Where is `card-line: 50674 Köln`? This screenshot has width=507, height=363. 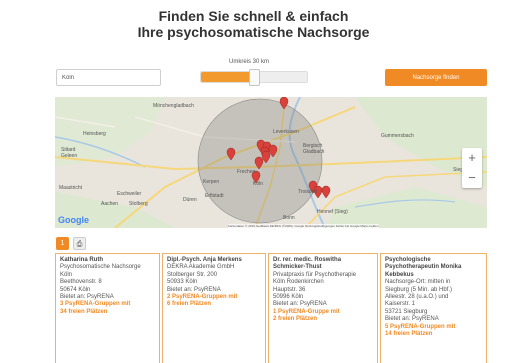
card-line: 50674 Köln is located at coordinates (75, 289).